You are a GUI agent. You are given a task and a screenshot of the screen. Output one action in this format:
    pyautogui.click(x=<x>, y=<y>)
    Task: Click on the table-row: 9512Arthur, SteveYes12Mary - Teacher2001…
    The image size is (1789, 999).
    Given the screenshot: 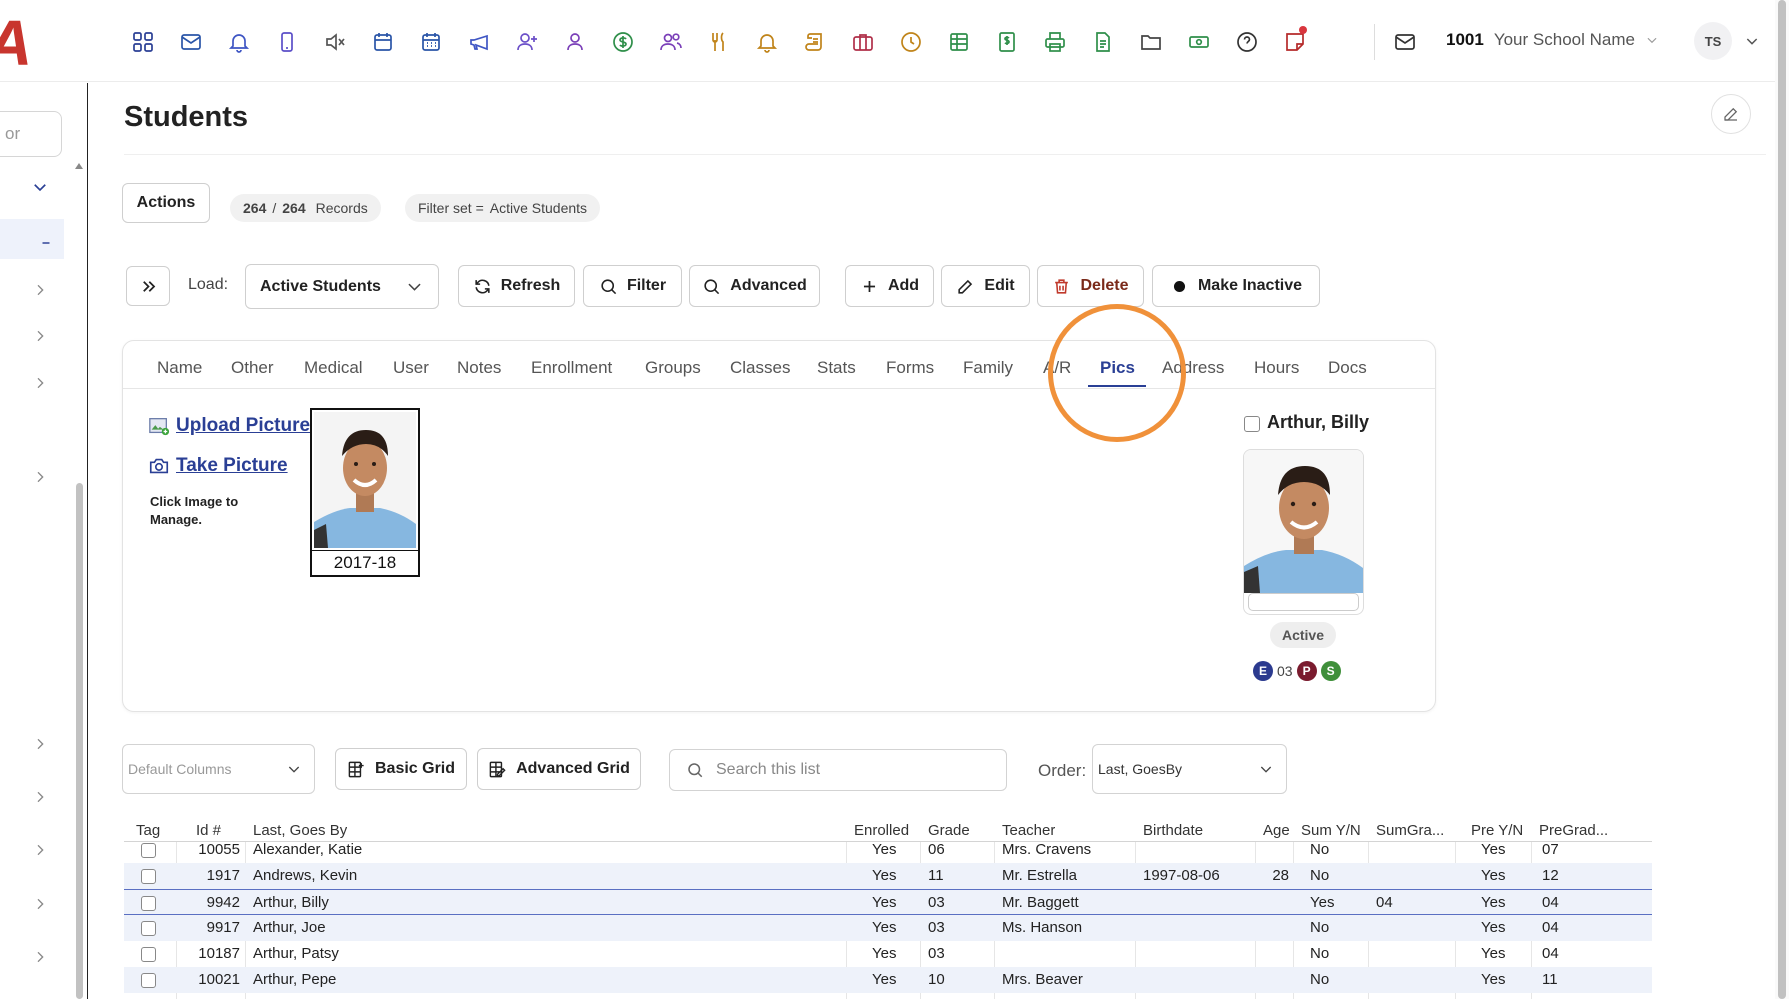 What is the action you would take?
    pyautogui.click(x=888, y=996)
    